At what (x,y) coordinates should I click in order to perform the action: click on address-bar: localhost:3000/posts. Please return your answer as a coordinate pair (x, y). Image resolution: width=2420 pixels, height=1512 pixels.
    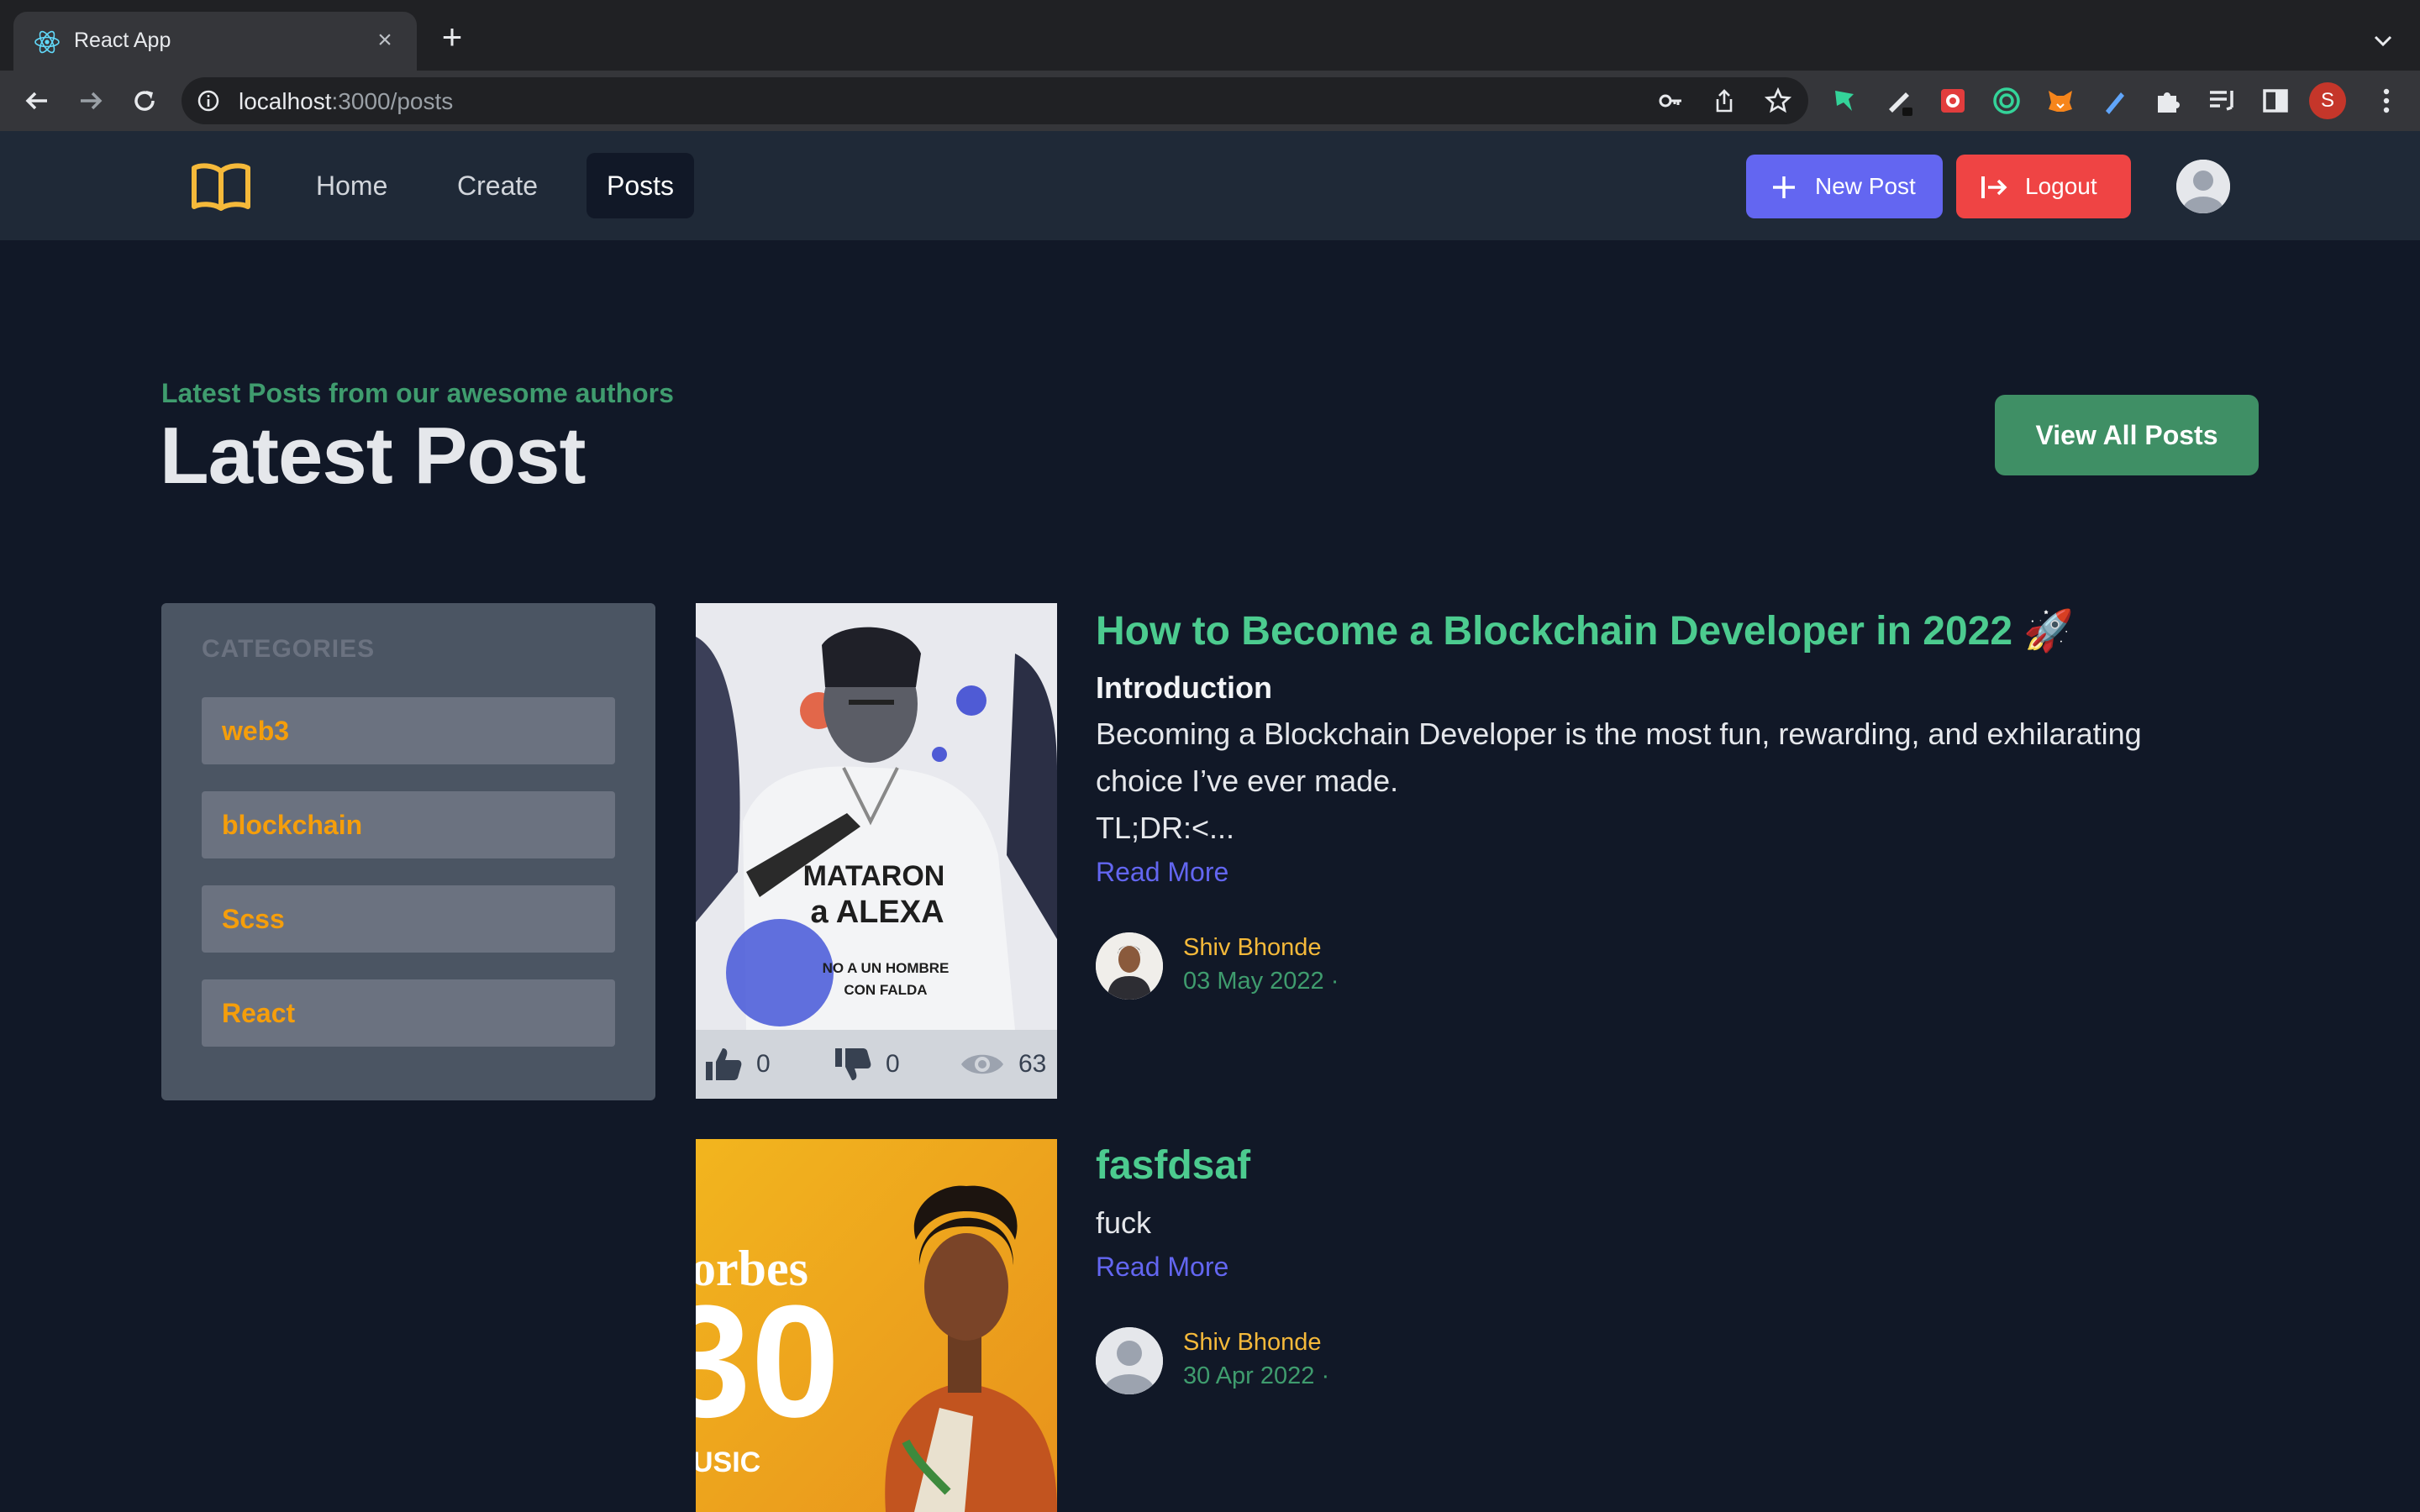
    Looking at the image, I should click on (995, 100).